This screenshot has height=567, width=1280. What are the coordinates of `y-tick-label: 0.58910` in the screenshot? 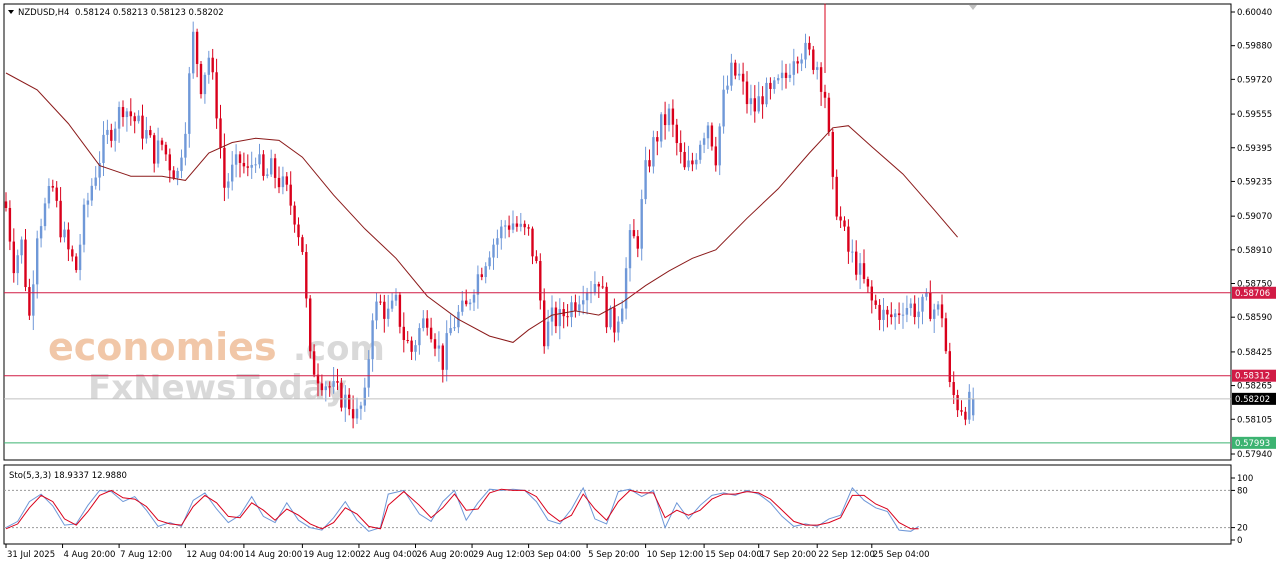 It's located at (1254, 251).